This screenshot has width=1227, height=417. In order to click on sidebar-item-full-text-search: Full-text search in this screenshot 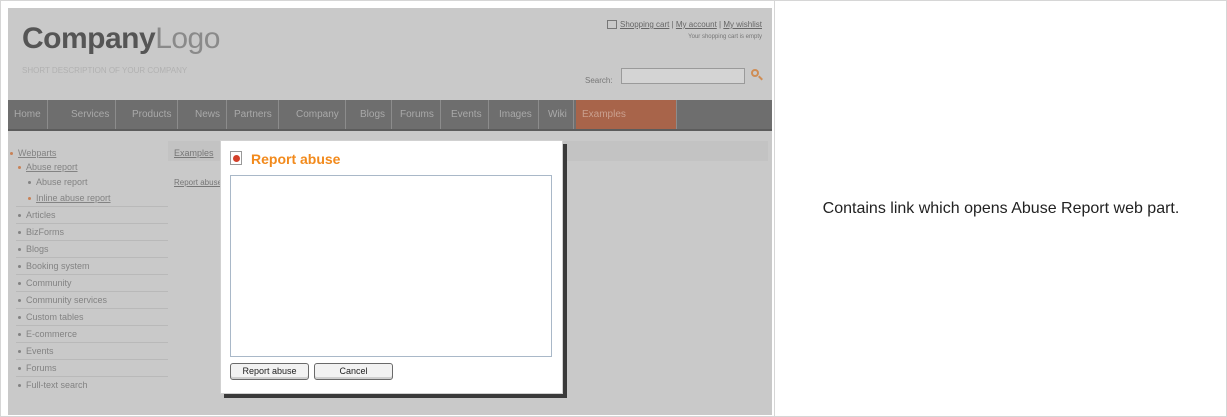, I will do `click(53, 385)`.